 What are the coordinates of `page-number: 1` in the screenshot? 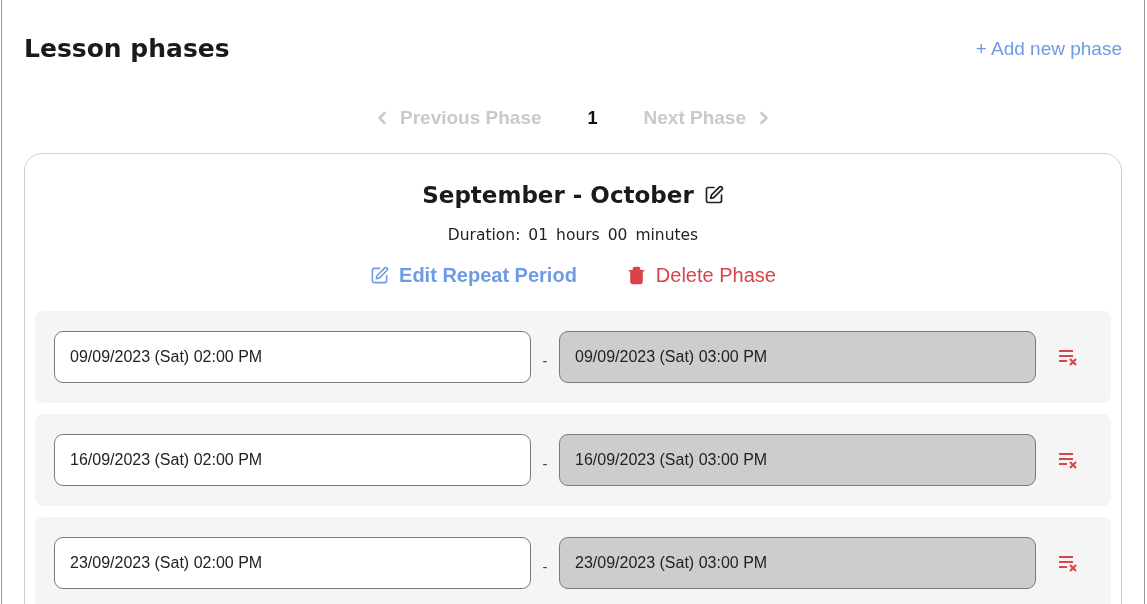 It's located at (592, 118).